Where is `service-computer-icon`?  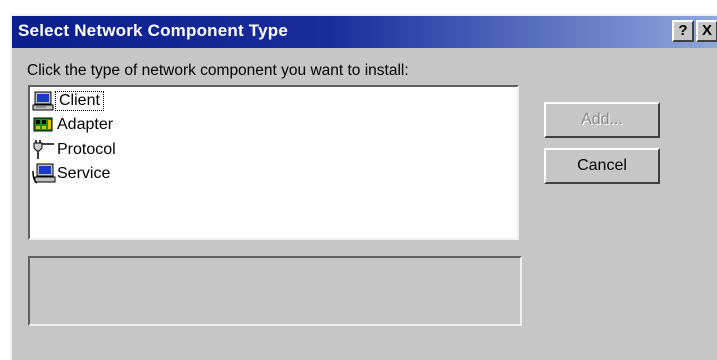 service-computer-icon is located at coordinates (44, 174).